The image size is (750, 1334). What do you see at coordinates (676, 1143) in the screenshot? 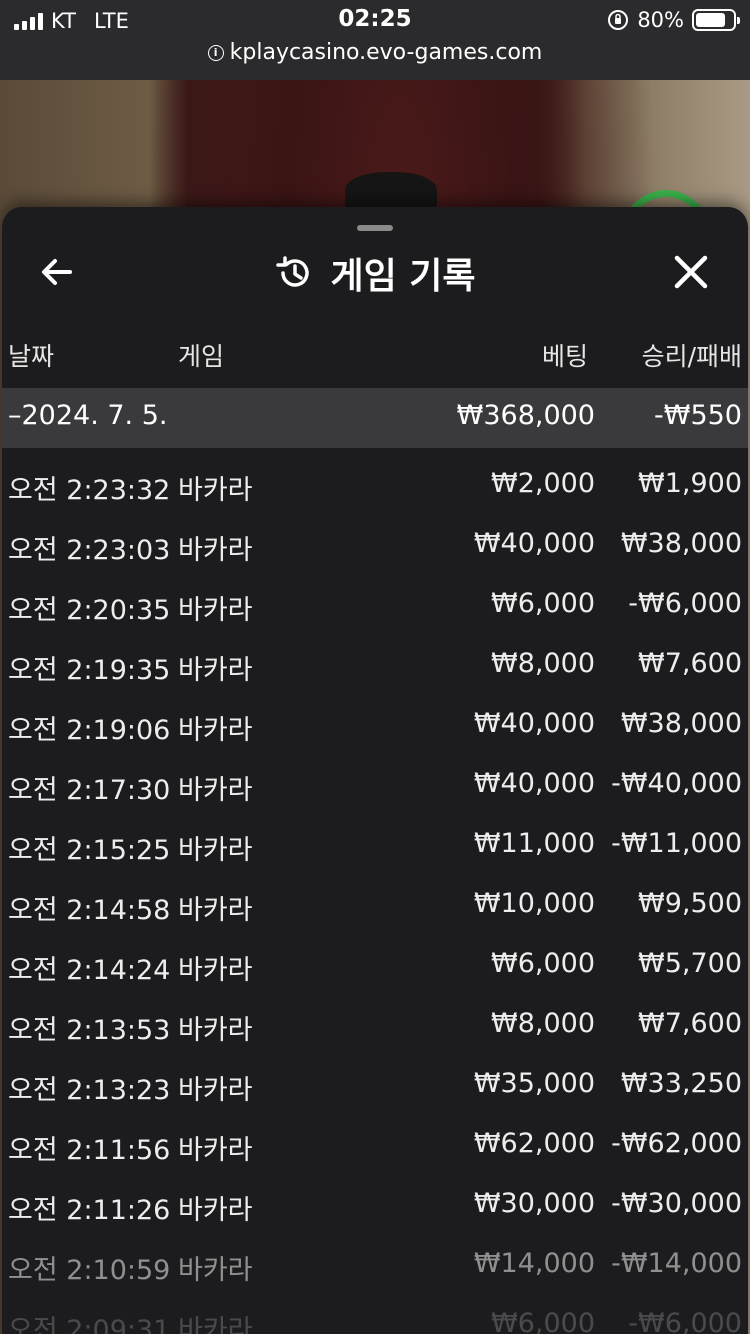
I see `row-result: -₩62,000` at bounding box center [676, 1143].